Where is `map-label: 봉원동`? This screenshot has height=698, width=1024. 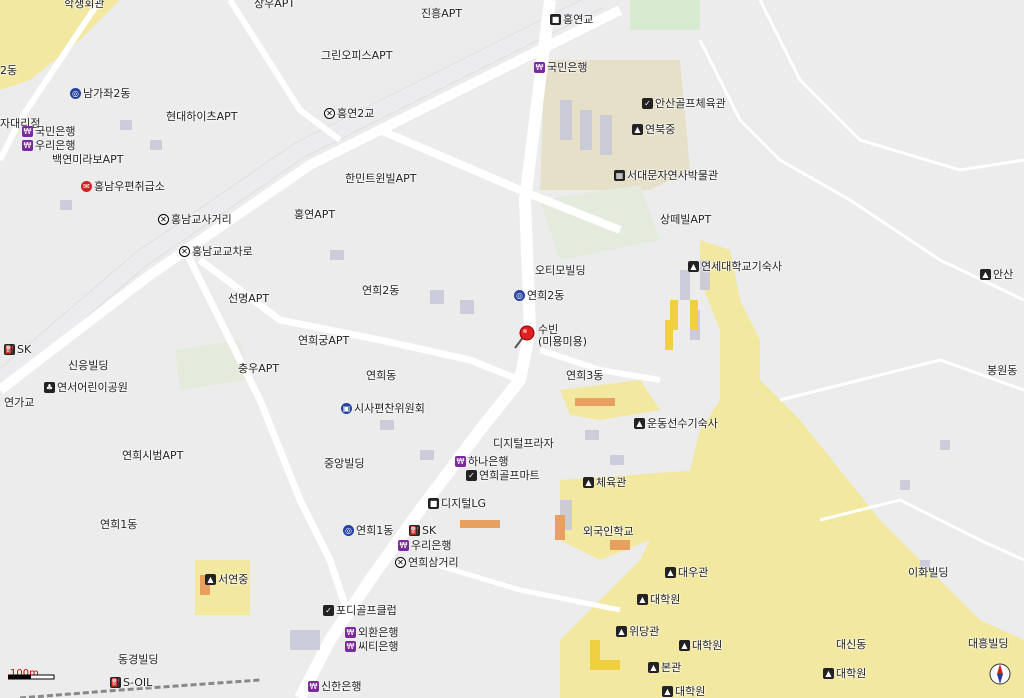 map-label: 봉원동 is located at coordinates (1002, 370).